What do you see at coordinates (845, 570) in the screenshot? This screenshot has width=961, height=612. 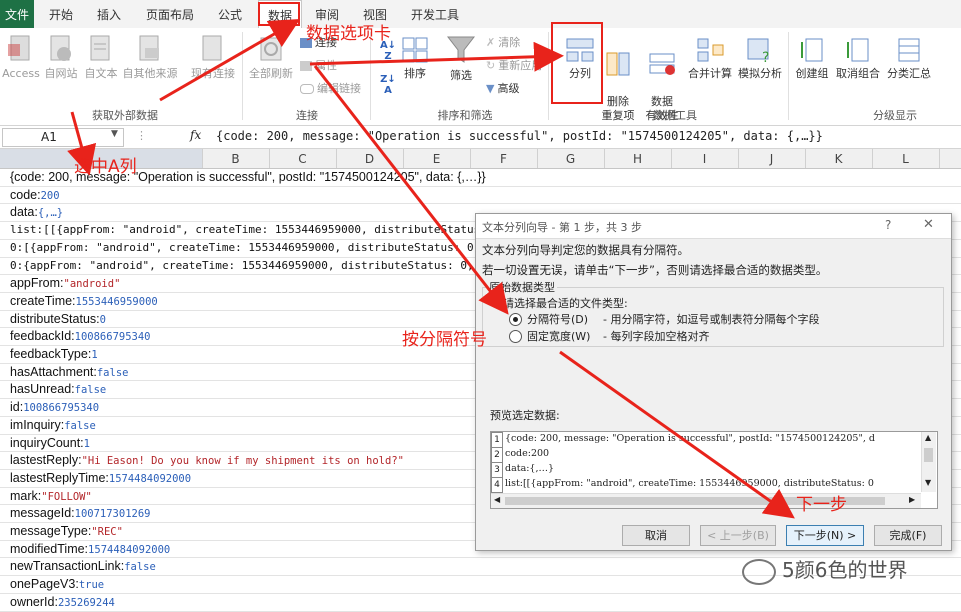 I see `watermark-text: 5颜6色的世界` at bounding box center [845, 570].